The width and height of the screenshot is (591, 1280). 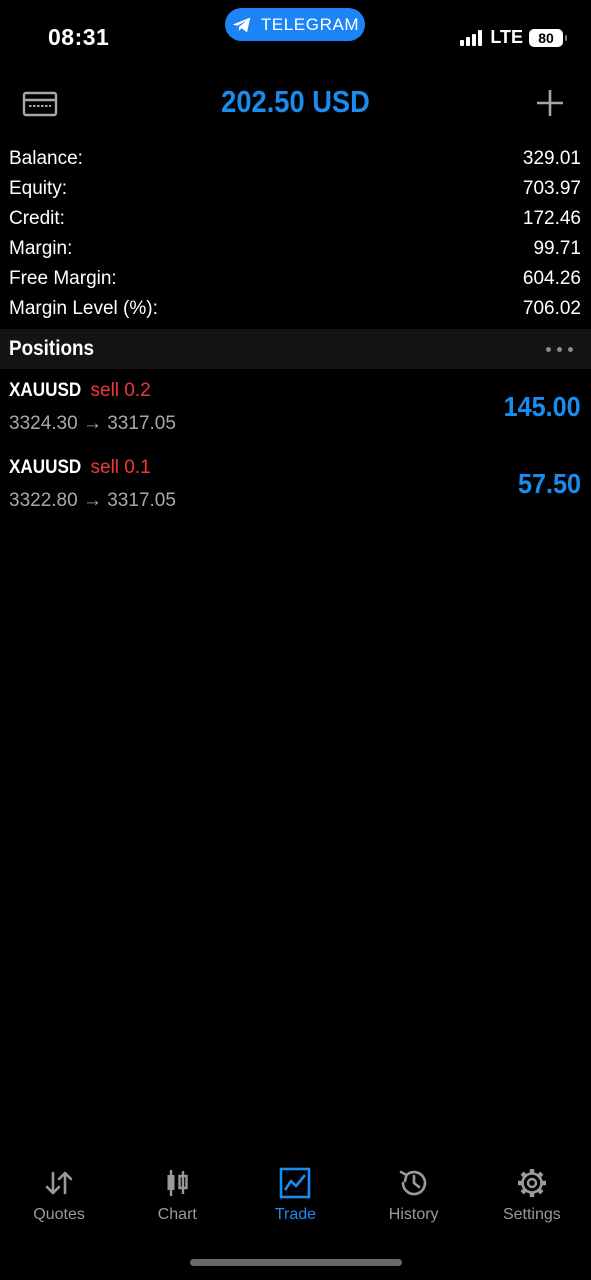 What do you see at coordinates (412, 1183) in the screenshot?
I see `history-icon` at bounding box center [412, 1183].